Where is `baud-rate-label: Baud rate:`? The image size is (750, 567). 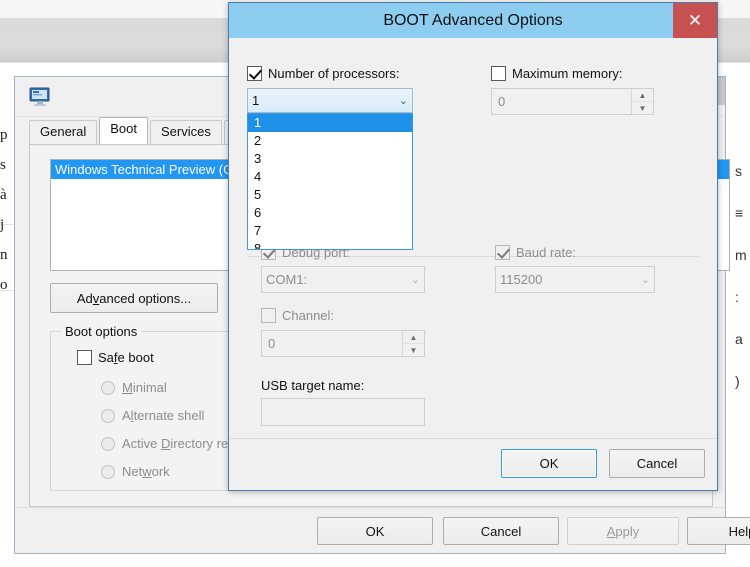 baud-rate-label: Baud rate: is located at coordinates (546, 252).